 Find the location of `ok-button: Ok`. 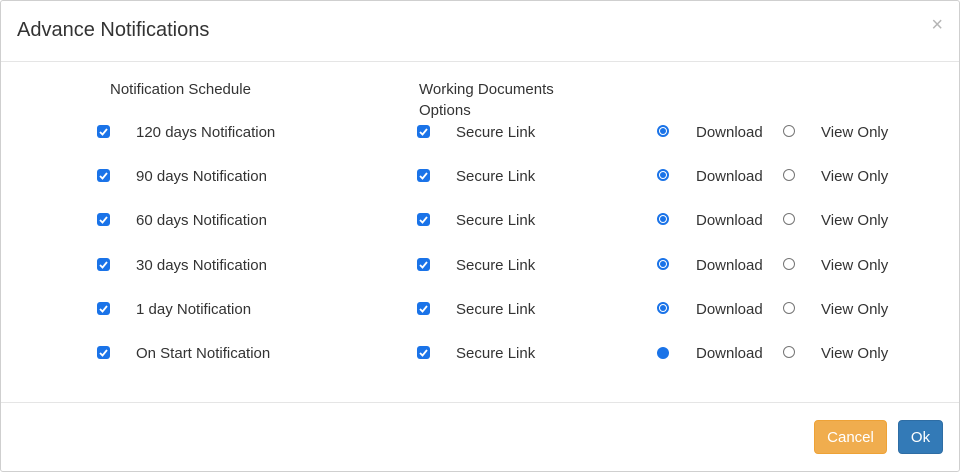

ok-button: Ok is located at coordinates (920, 437).